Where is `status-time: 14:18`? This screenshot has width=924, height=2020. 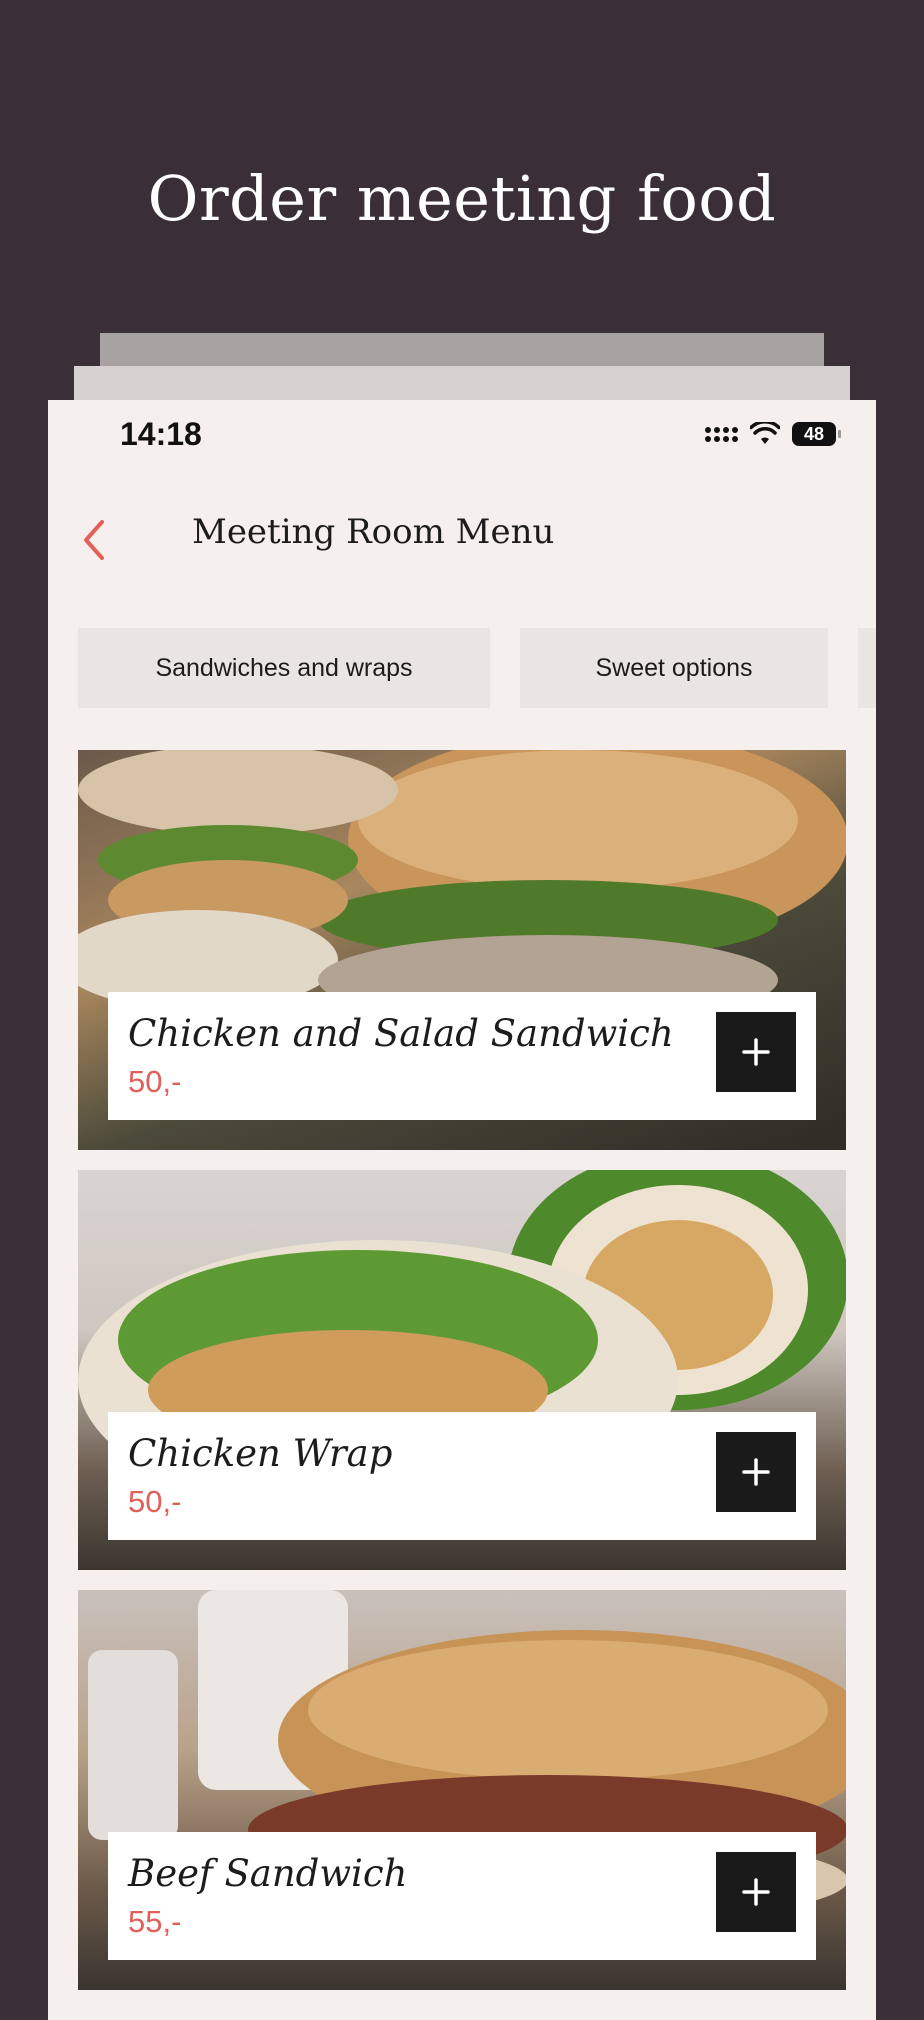
status-time: 14:18 is located at coordinates (161, 434).